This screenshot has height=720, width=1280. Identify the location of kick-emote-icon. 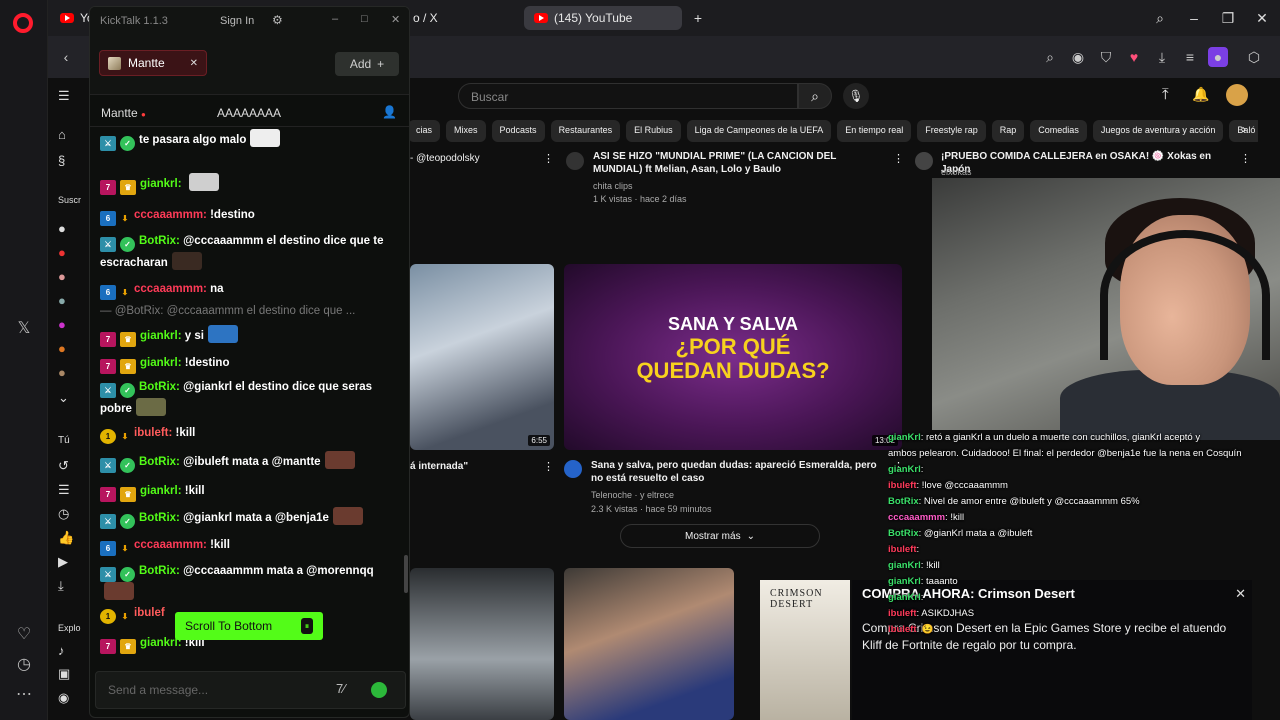
(379, 690).